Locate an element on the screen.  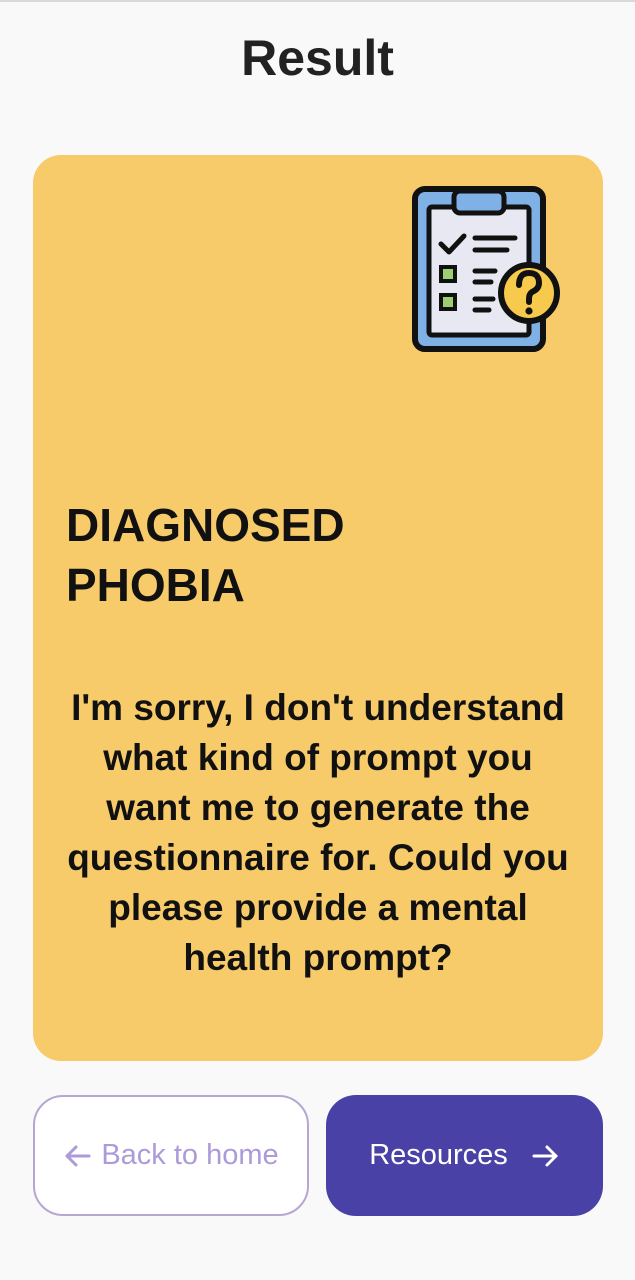
resources-label: Resources is located at coordinates (438, 1155).